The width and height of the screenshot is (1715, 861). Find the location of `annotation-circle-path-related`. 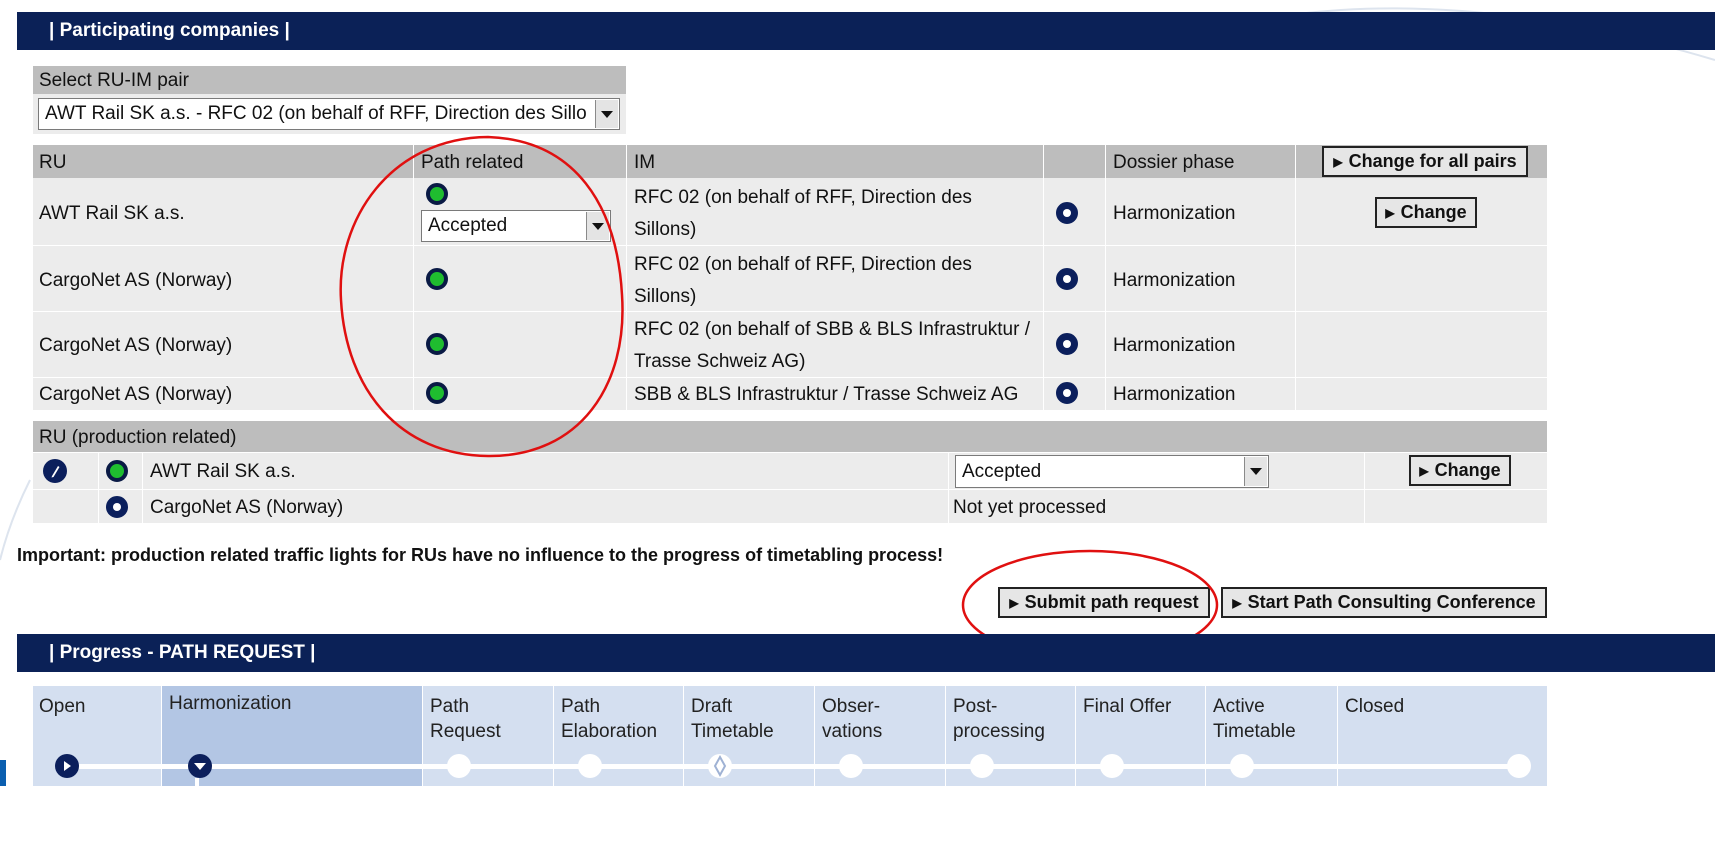

annotation-circle-path-related is located at coordinates (481, 296).